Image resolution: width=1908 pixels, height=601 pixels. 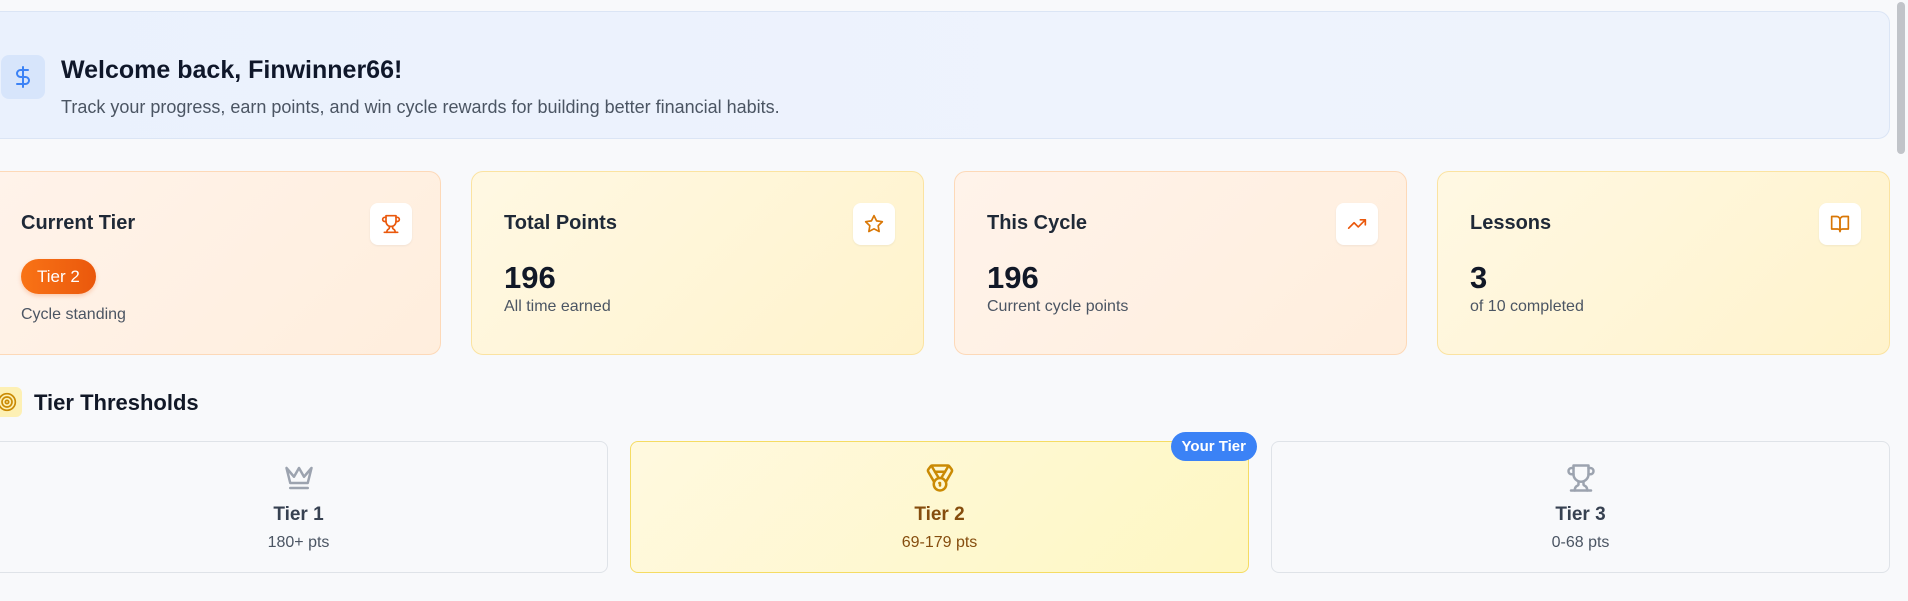 I want to click on stat-title: Current Tier, so click(x=78, y=223).